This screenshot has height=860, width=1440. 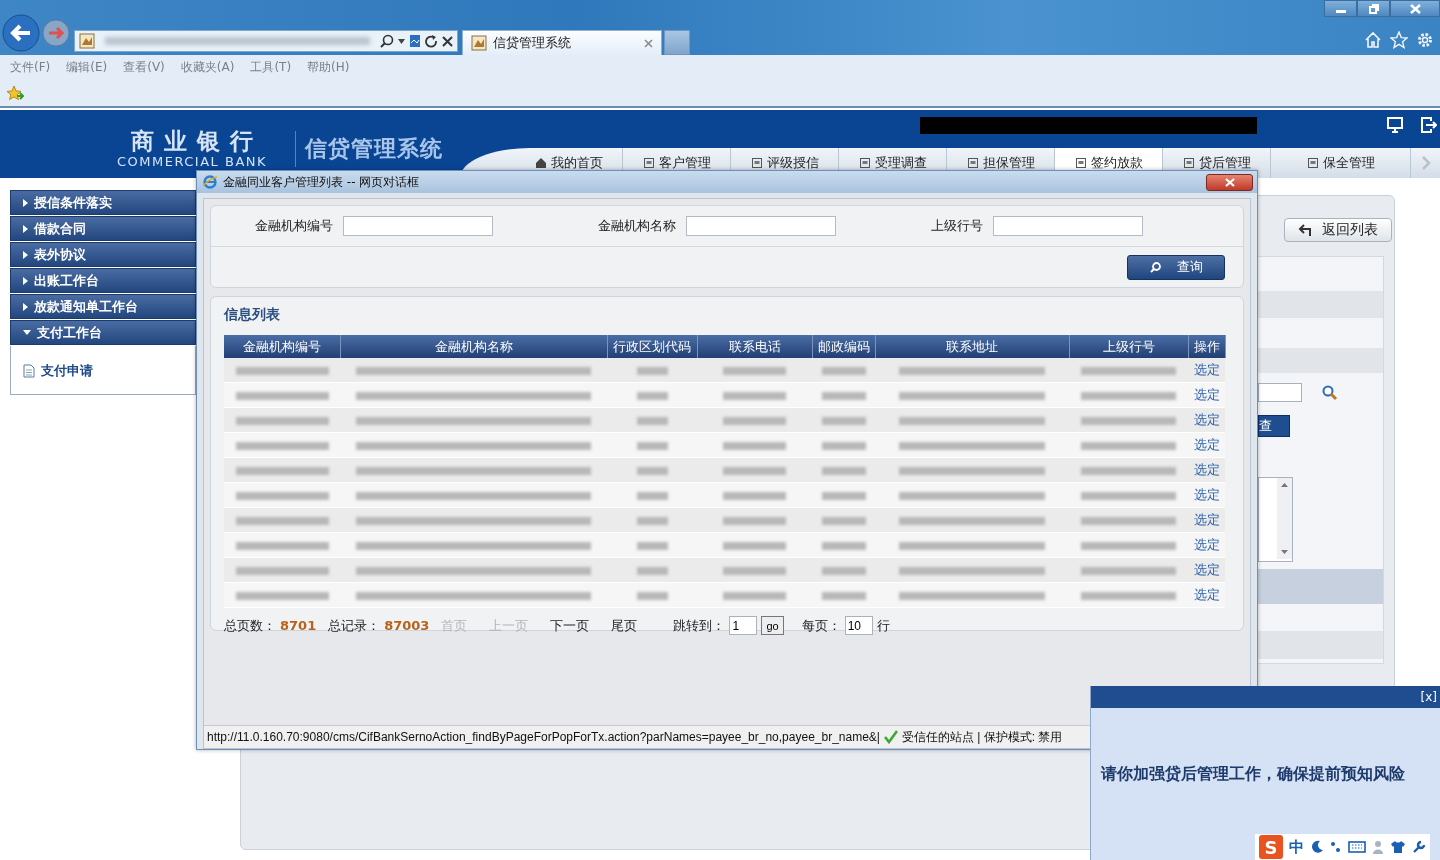 I want to click on refresh-icon, so click(x=431, y=41).